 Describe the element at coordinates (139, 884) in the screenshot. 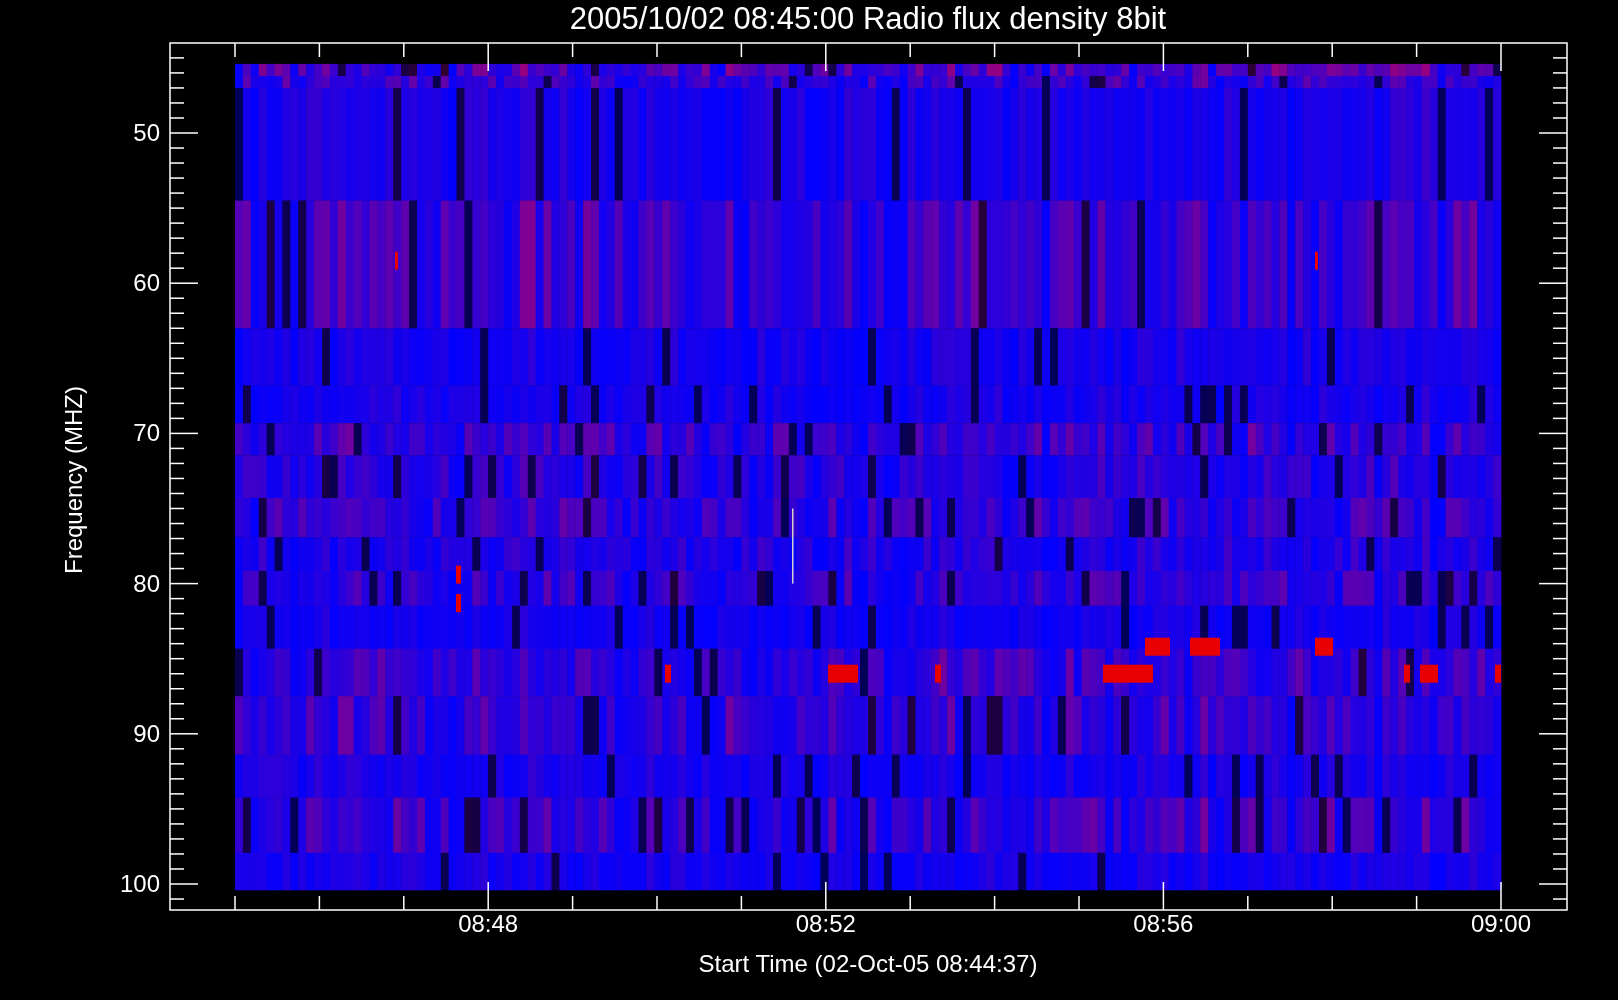

I see `tick-label: 100` at that location.